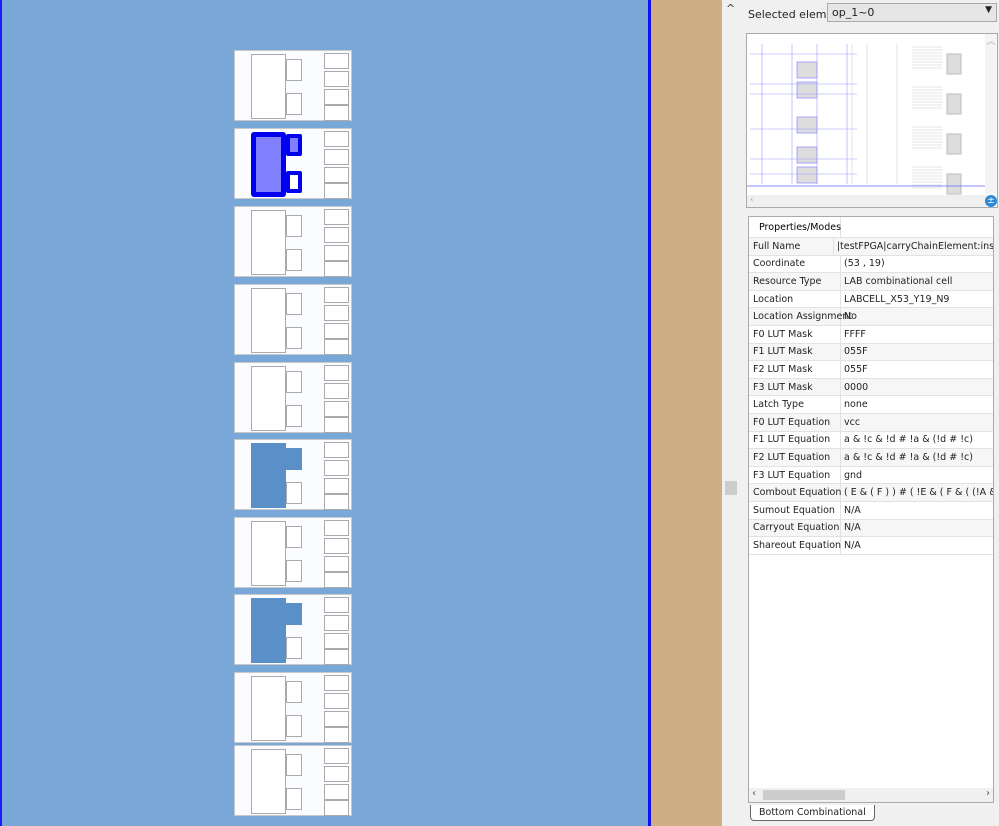 This screenshot has width=999, height=826. Describe the element at coordinates (686, 413) in the screenshot. I see `canvas-margin` at that location.